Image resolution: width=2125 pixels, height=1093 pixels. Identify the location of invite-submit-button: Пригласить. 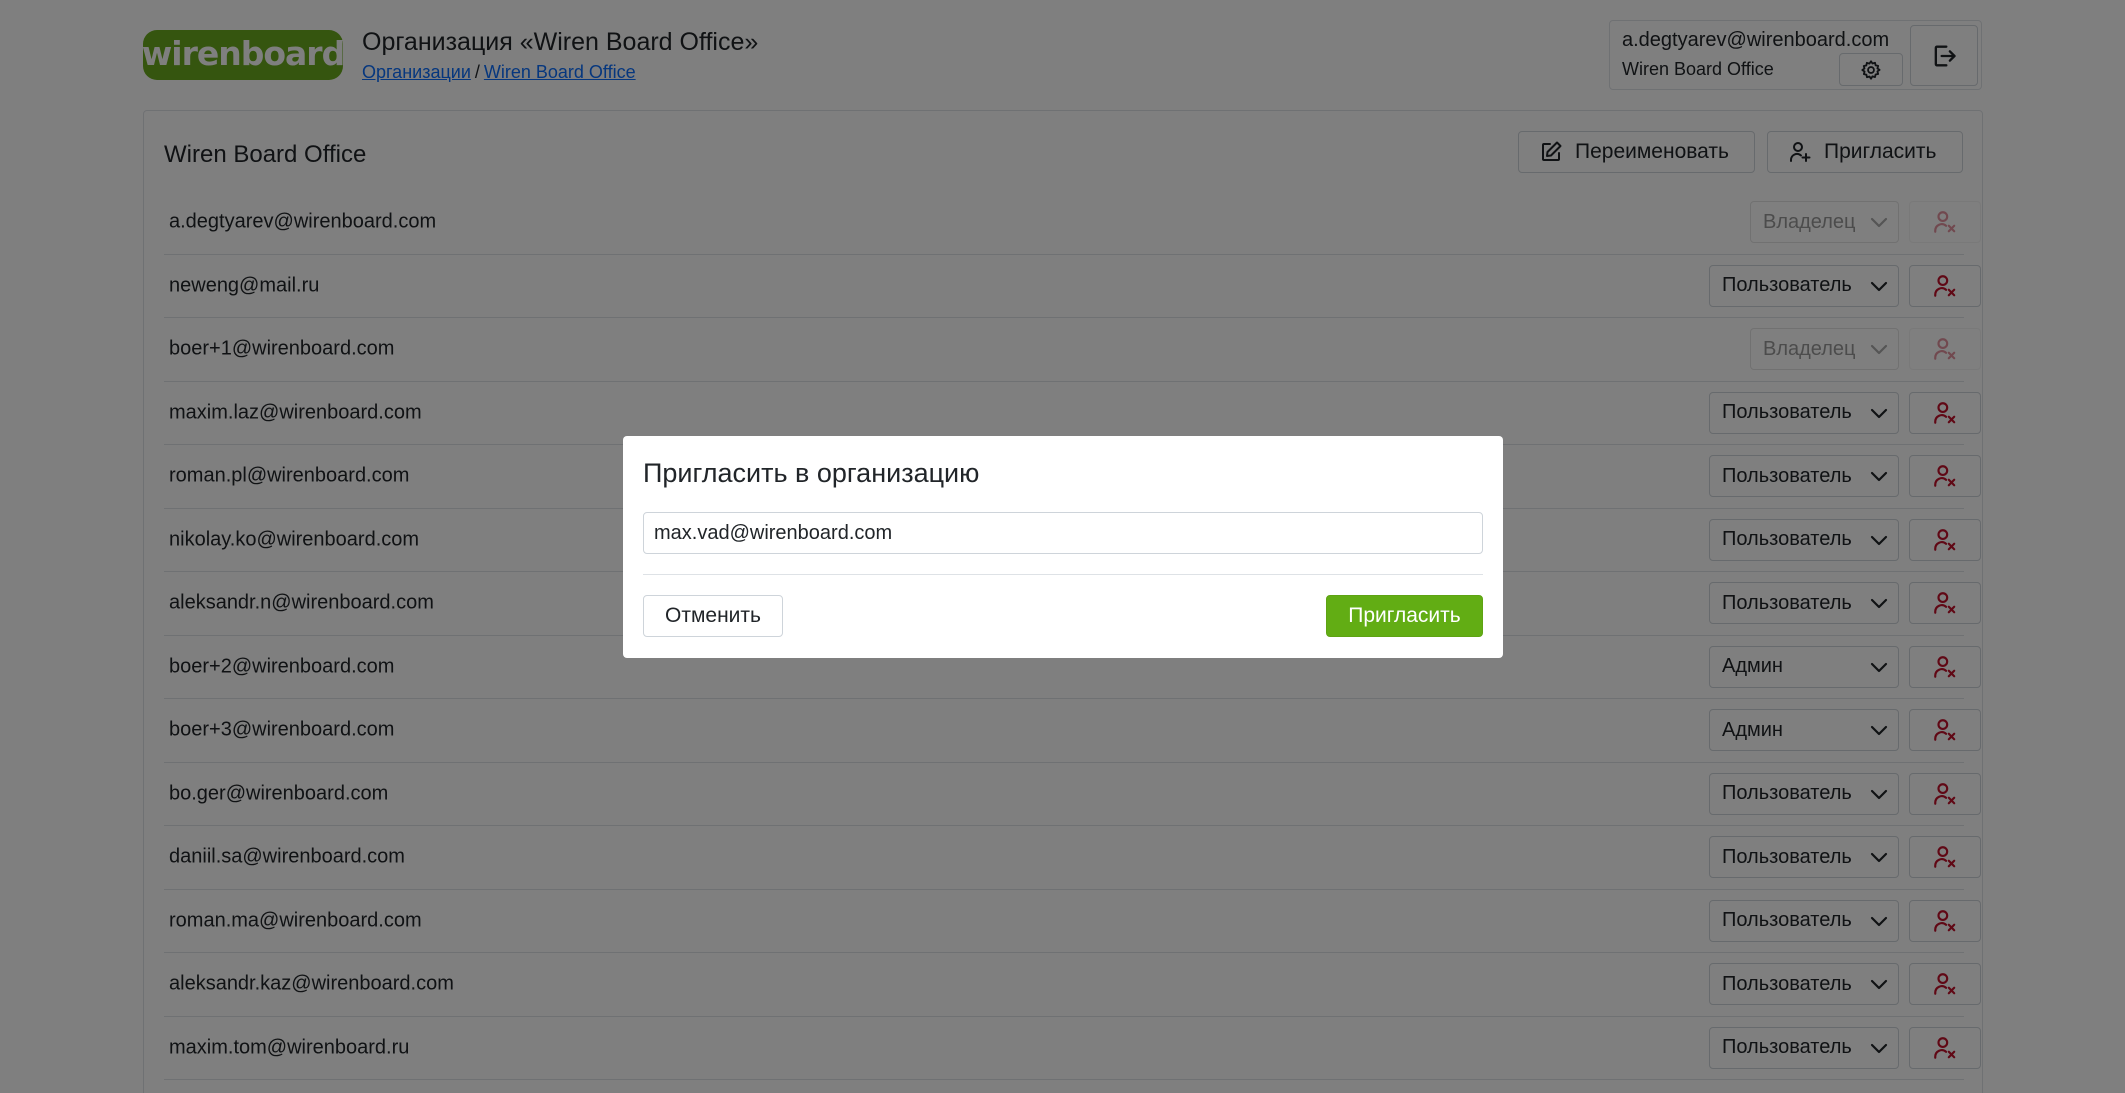
(1404, 616).